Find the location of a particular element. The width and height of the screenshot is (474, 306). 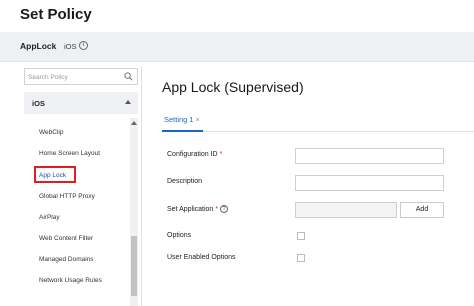

info-icon: i is located at coordinates (83, 45).